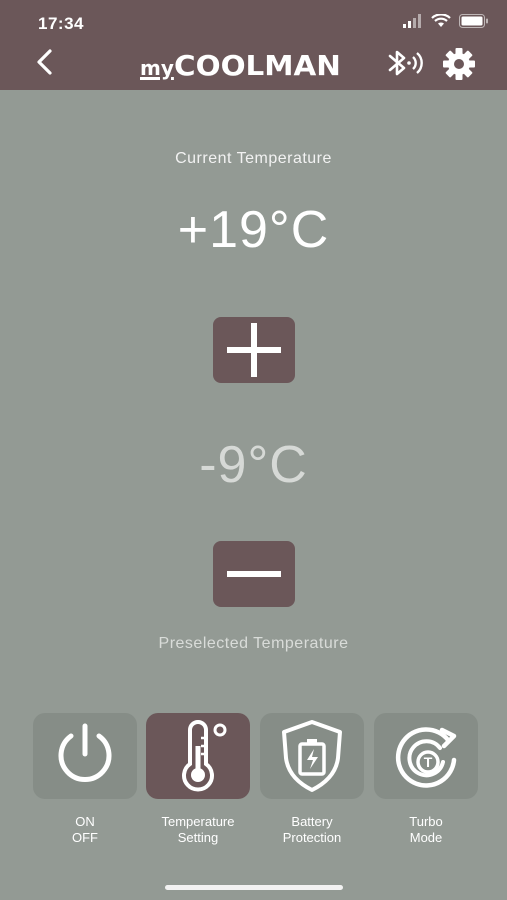 This screenshot has height=900, width=507. I want to click on svg-text: T, so click(428, 762).